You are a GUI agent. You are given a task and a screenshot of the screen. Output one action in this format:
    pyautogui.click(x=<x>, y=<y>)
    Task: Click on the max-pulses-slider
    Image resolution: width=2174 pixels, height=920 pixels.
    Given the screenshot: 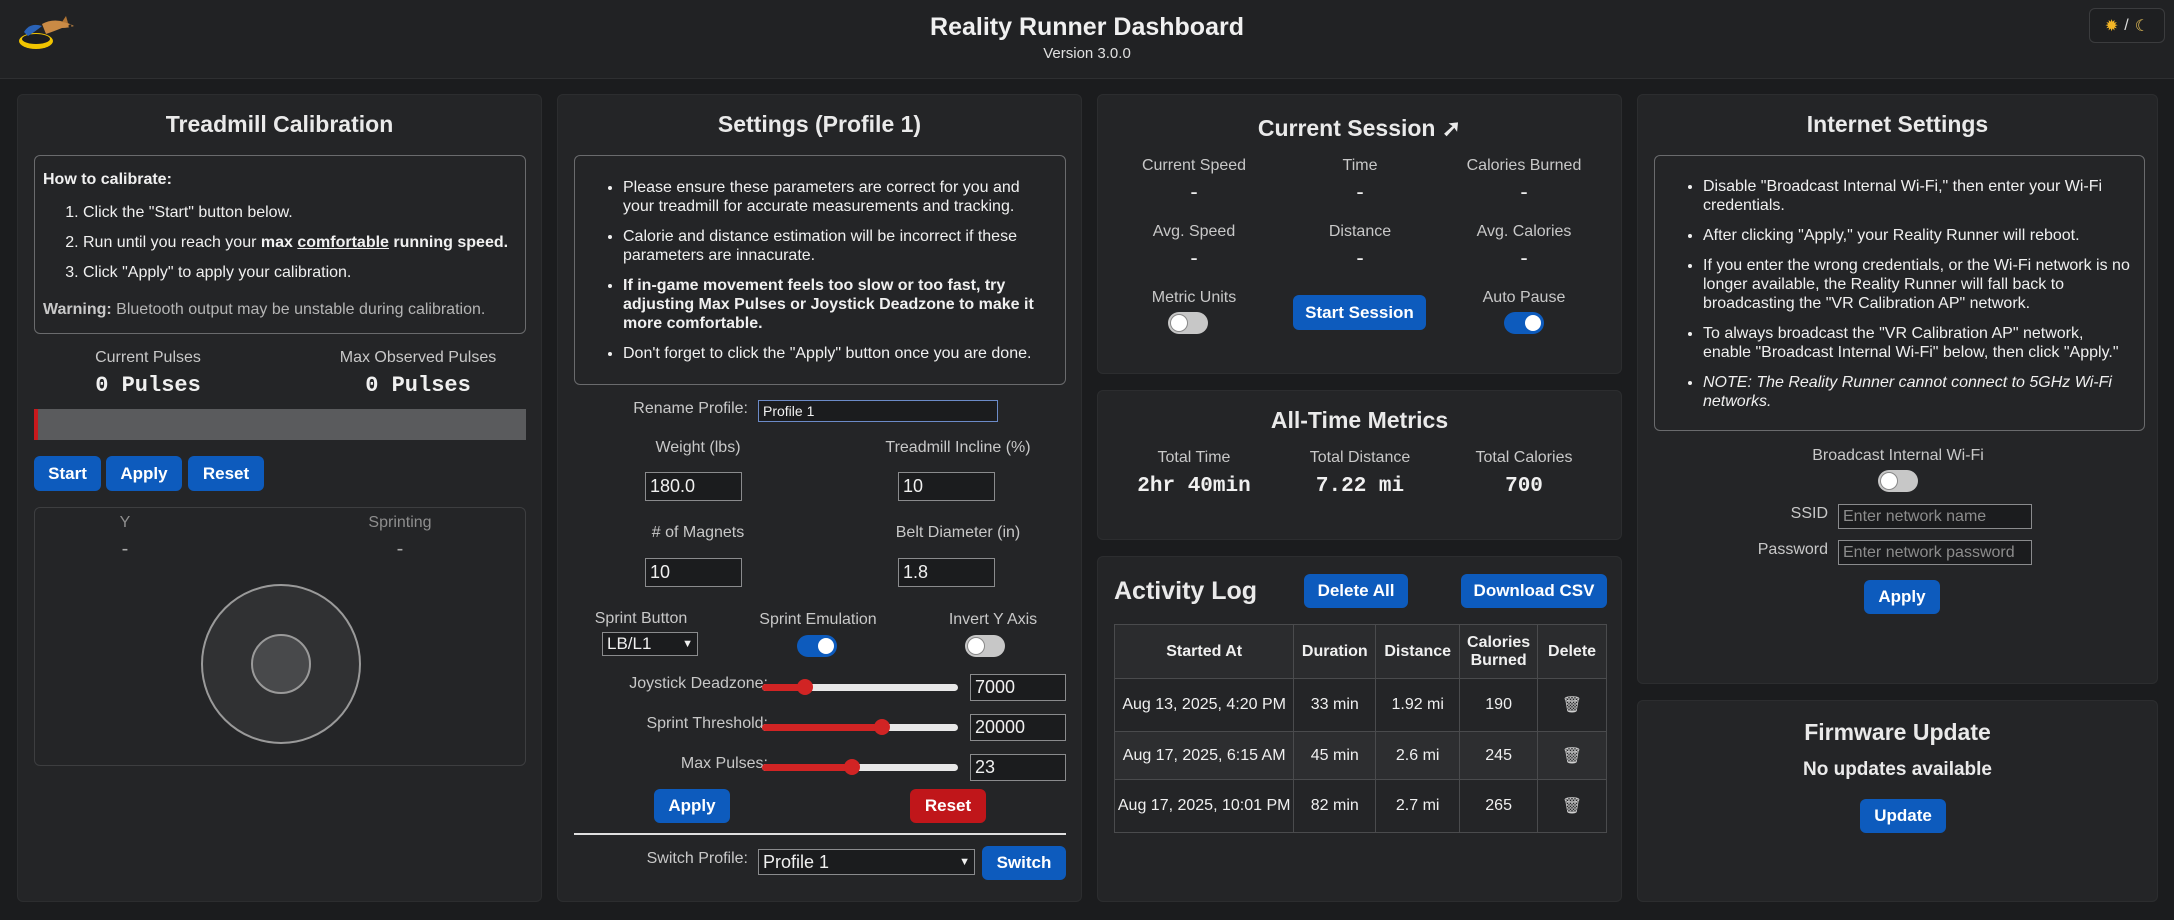 What is the action you would take?
    pyautogui.click(x=860, y=767)
    